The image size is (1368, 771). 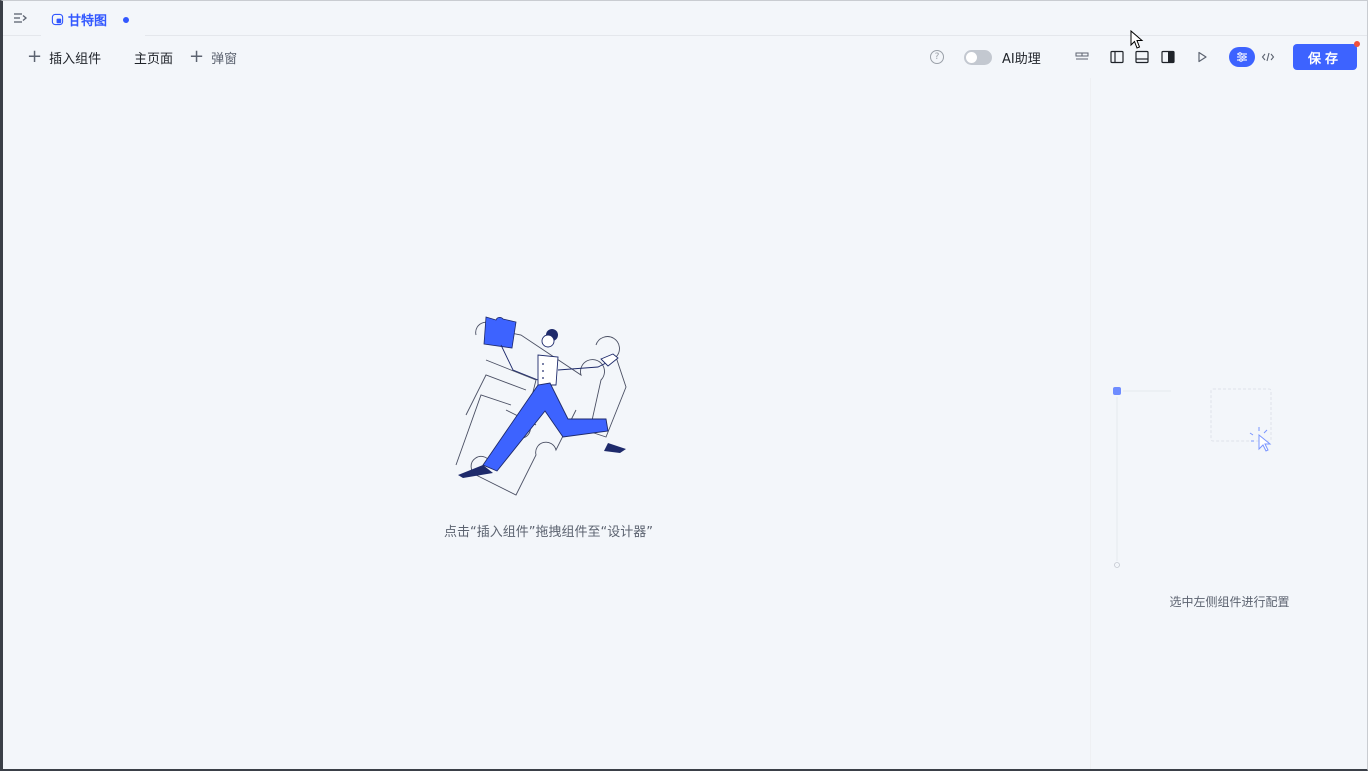 What do you see at coordinates (88, 21) in the screenshot?
I see `tab-label: 甘特图` at bounding box center [88, 21].